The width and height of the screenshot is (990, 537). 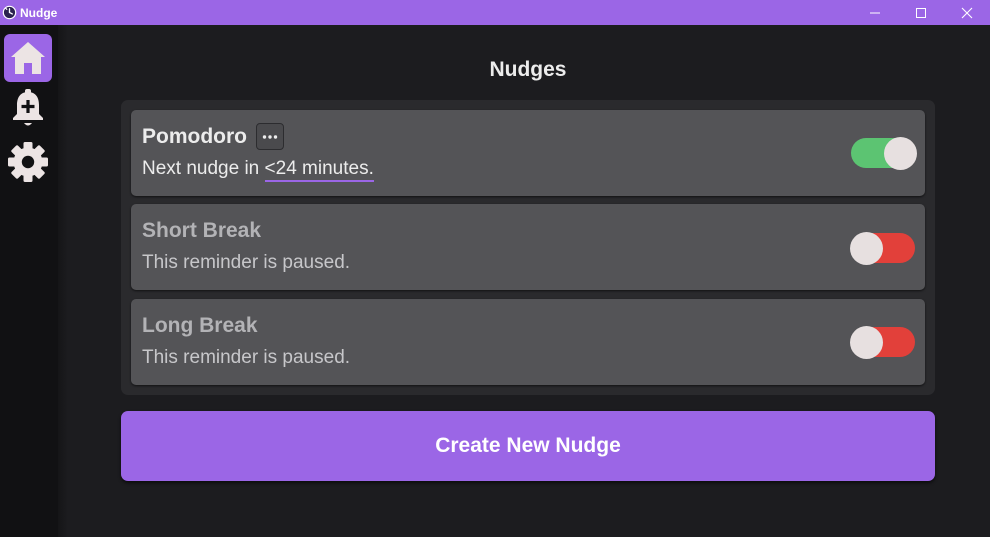 I want to click on nudge-card-pomodoro: Pomodoro Next nudge in <24 minutes., so click(x=528, y=153).